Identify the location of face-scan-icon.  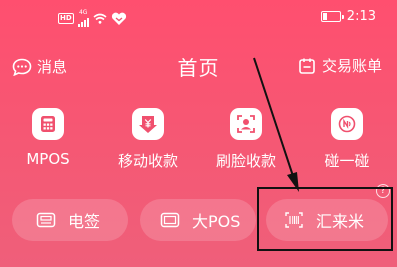
(246, 124).